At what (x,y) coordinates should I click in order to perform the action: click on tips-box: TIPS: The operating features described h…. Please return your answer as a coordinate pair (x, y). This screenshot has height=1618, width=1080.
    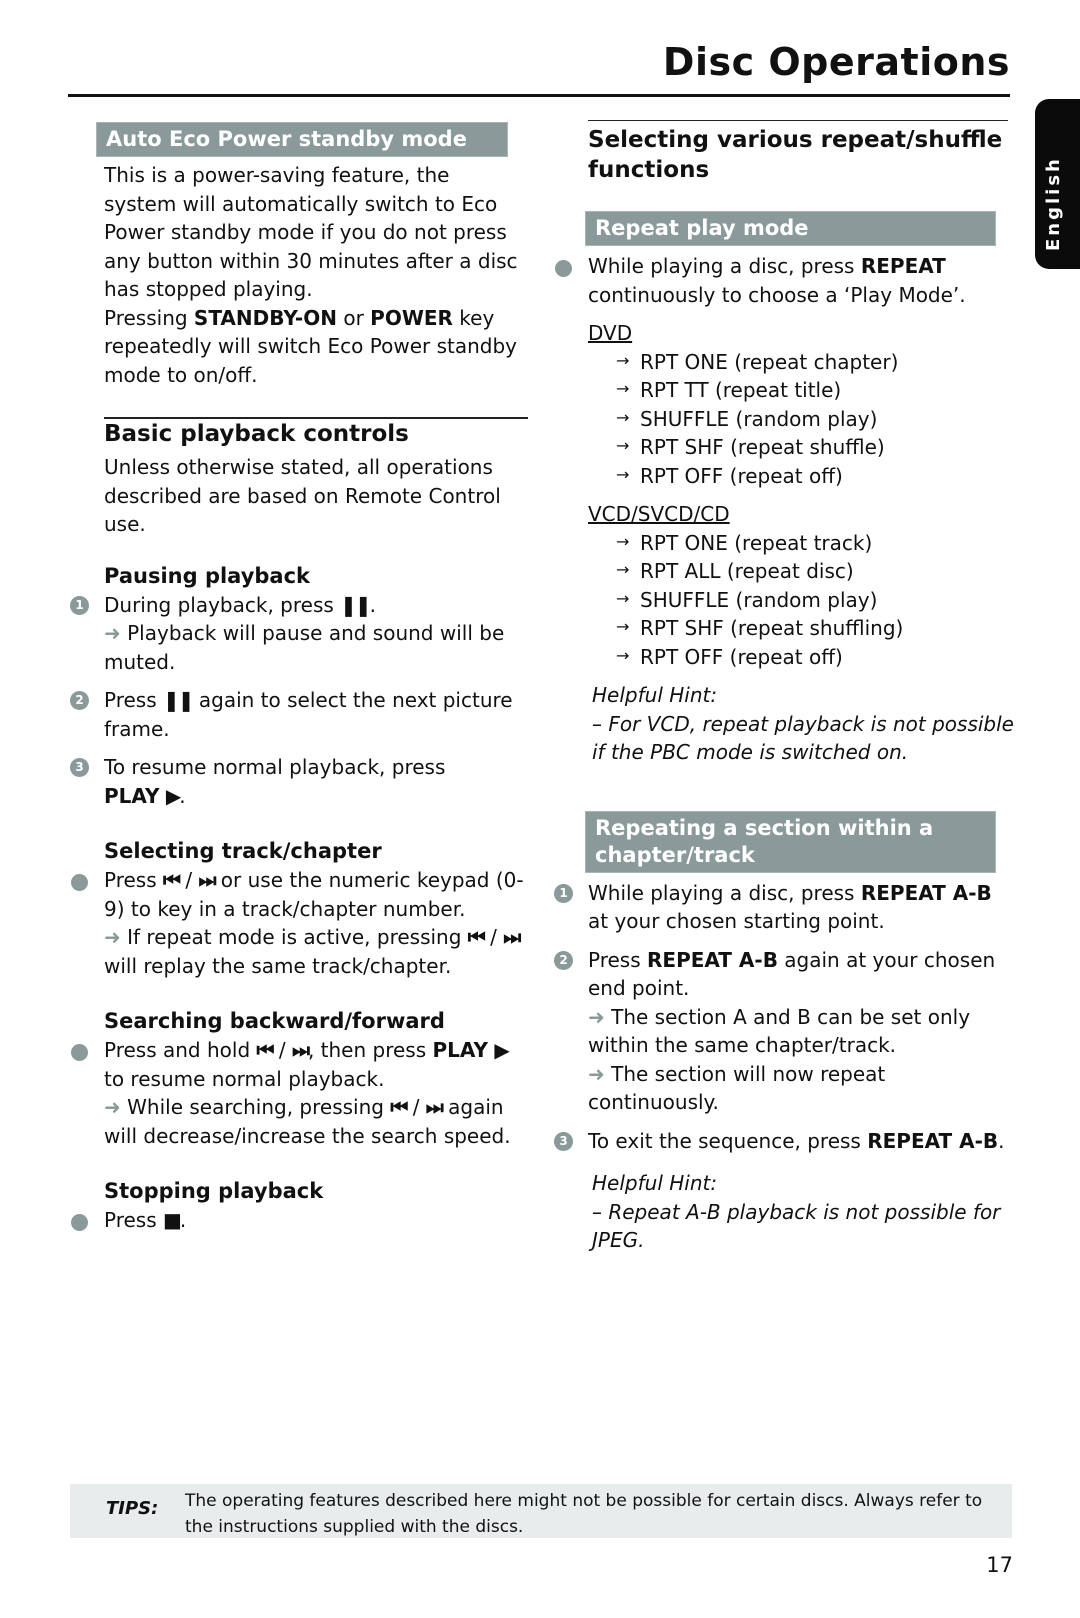
    Looking at the image, I should click on (541, 1511).